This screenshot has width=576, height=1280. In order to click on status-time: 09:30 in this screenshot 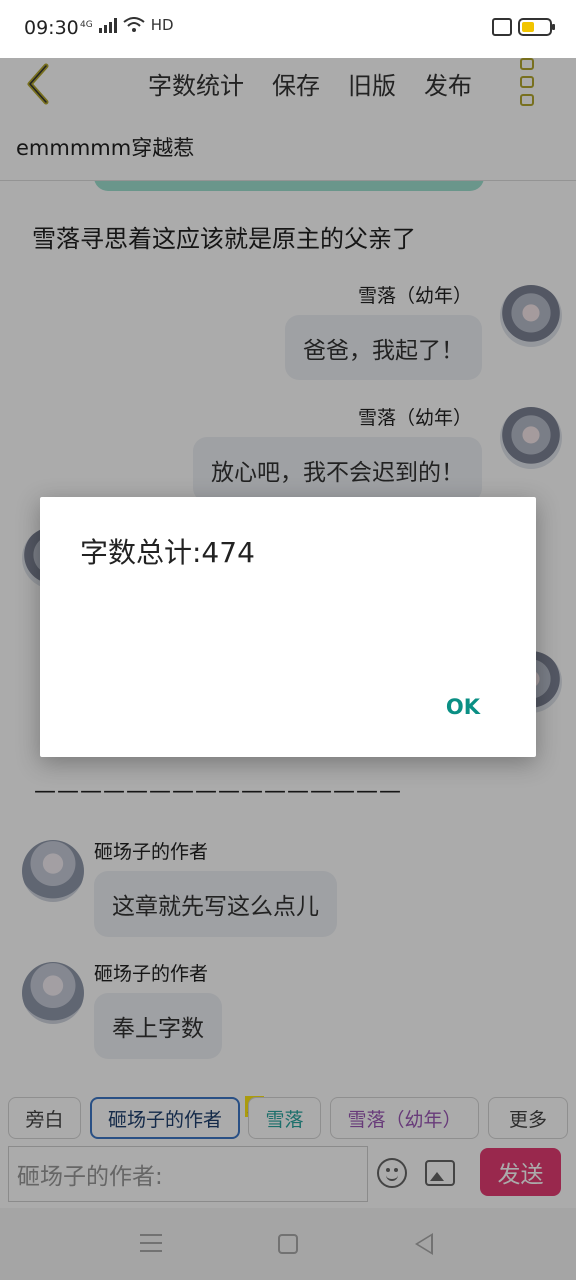, I will do `click(51, 28)`.